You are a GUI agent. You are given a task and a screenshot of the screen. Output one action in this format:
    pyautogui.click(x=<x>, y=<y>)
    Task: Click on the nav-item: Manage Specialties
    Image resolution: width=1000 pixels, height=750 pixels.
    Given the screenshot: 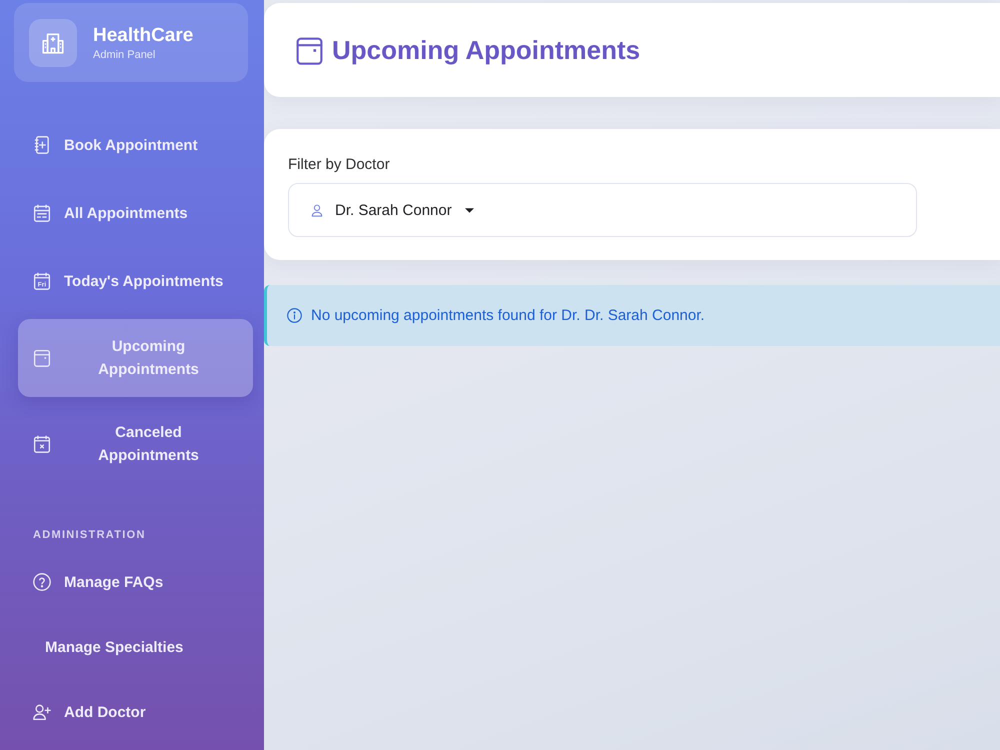 What is the action you would take?
    pyautogui.click(x=135, y=647)
    